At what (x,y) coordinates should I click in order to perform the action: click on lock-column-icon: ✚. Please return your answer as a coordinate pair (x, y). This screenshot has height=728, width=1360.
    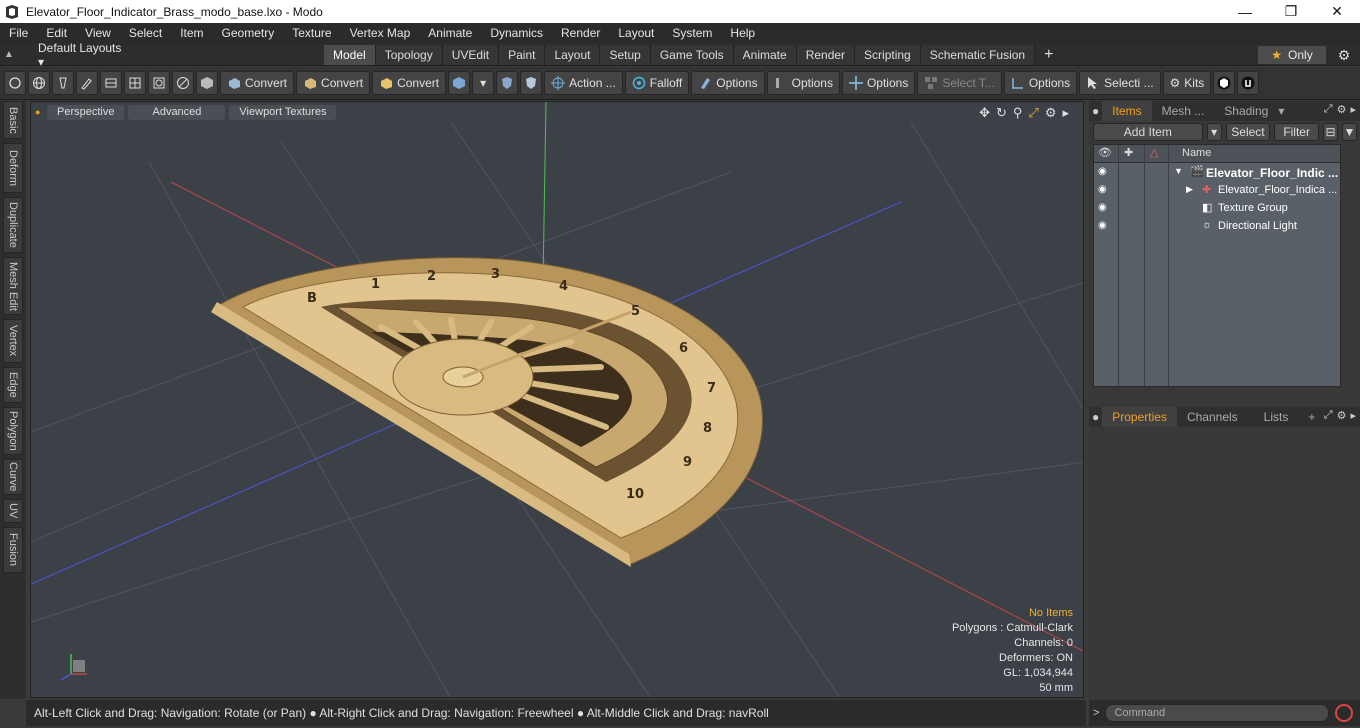
    Looking at the image, I should click on (1128, 152).